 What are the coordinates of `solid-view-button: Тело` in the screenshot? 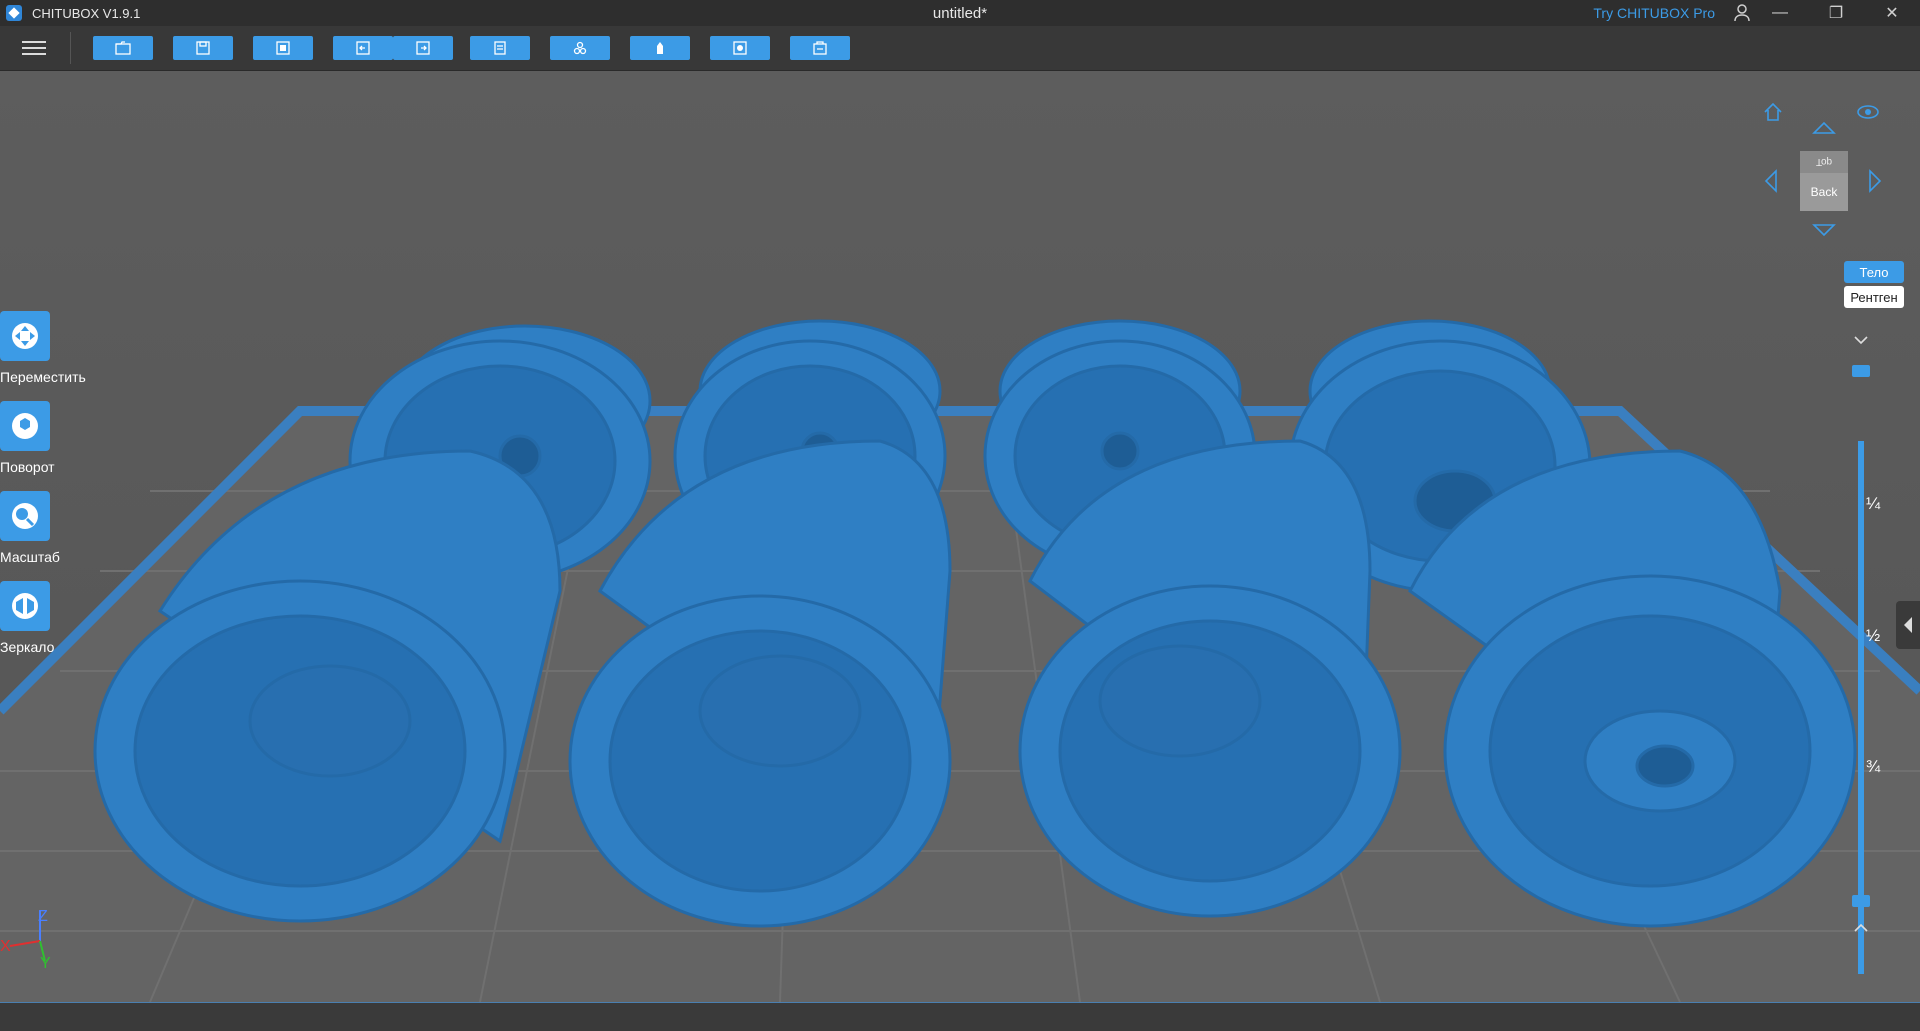 It's located at (1874, 272).